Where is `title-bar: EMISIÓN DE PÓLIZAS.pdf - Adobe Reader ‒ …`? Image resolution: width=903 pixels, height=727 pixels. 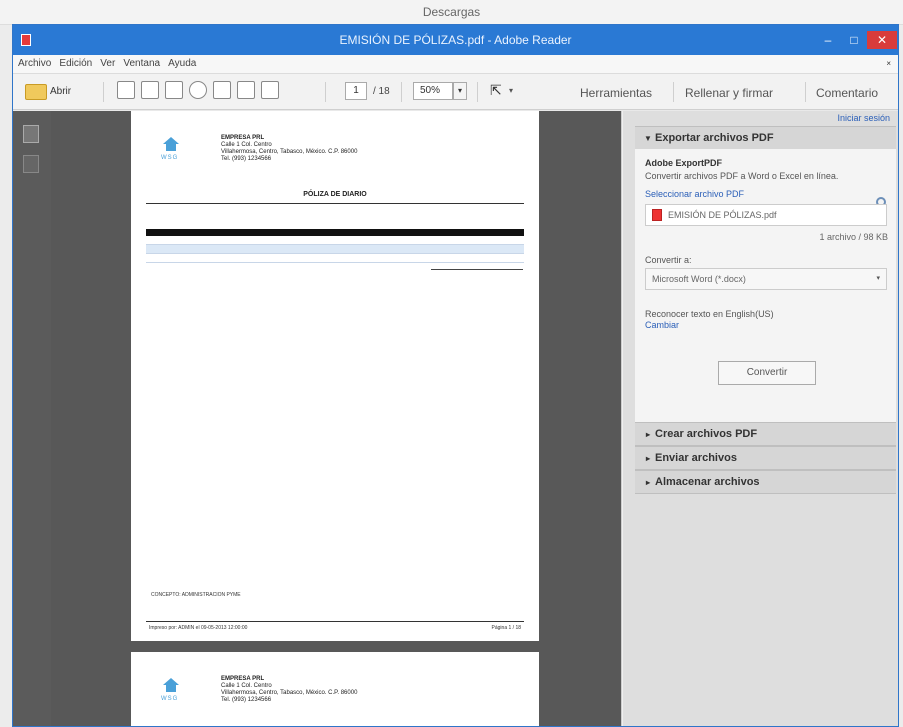
title-bar: EMISIÓN DE PÓLIZAS.pdf - Adobe Reader ‒ … is located at coordinates (455, 40).